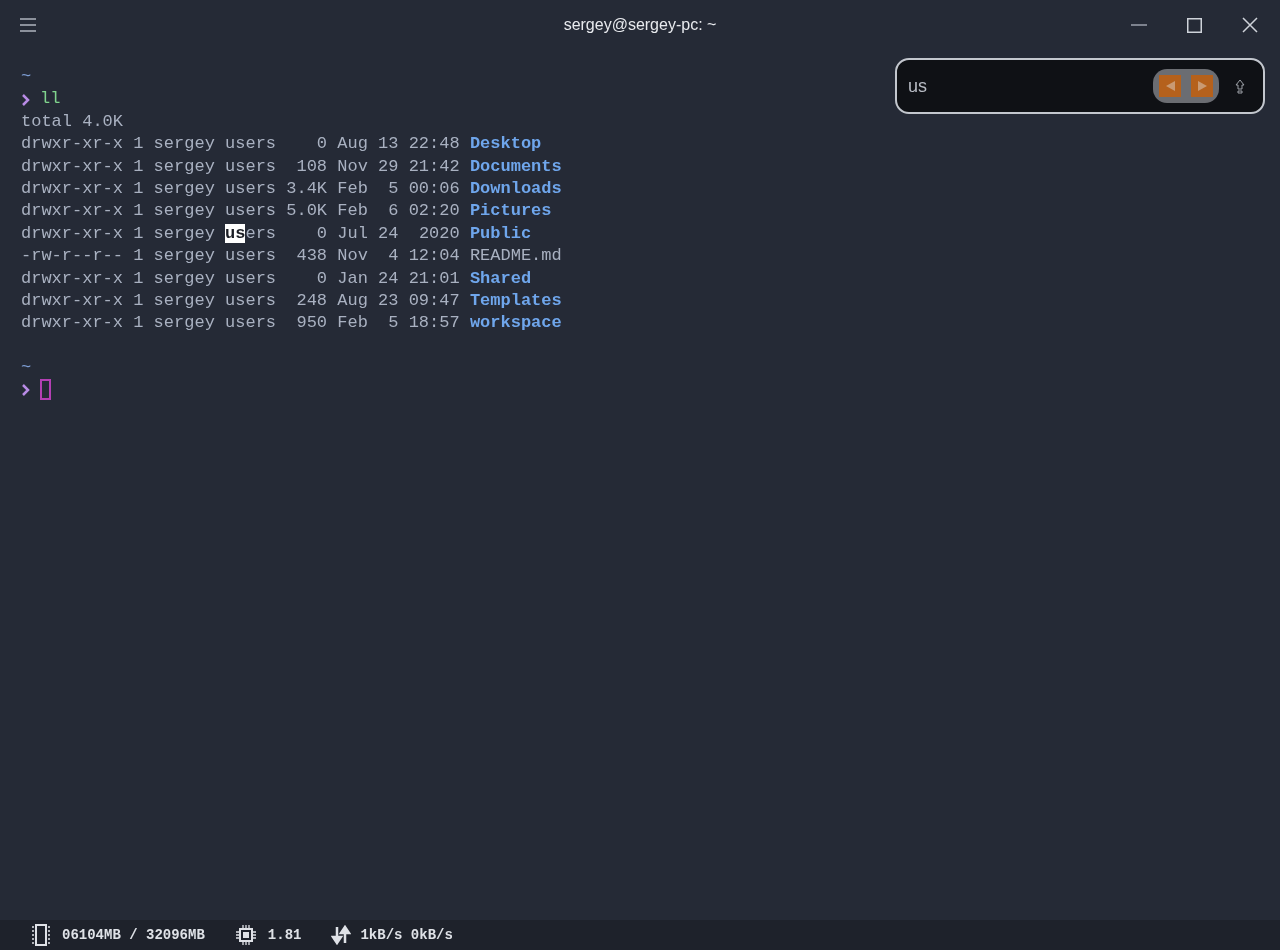  I want to click on file-info-text: drwxr-xr-x 1 sergey users 0 Aug 13 22:48, so click(240, 144).